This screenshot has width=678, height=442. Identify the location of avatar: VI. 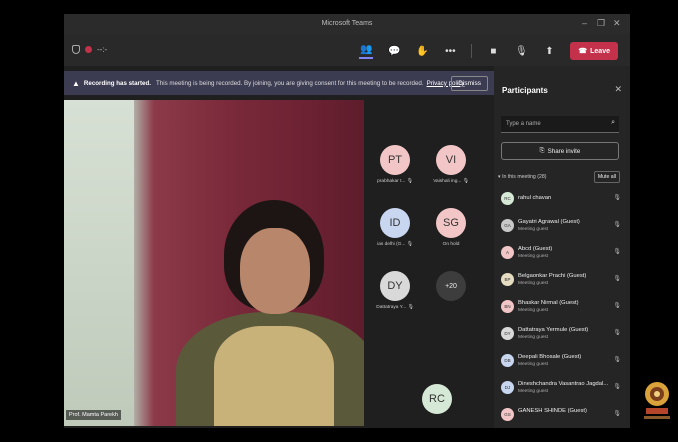
(451, 160).